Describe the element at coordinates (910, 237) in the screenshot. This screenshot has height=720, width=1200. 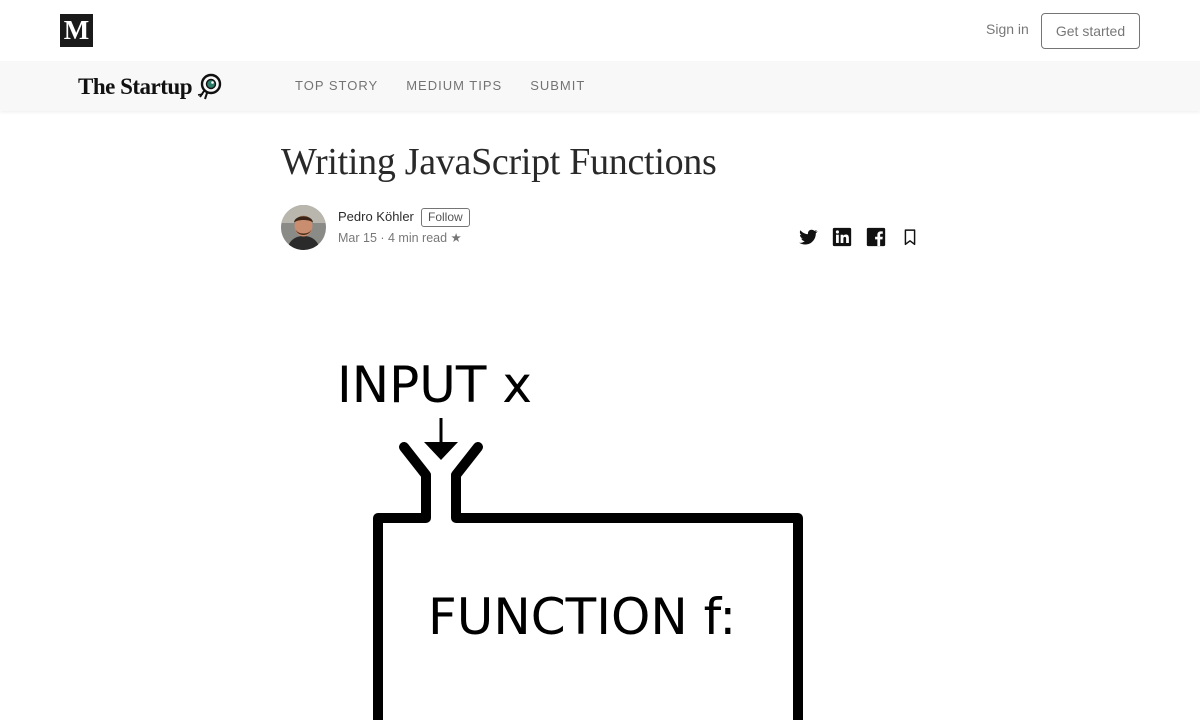
I see `bookmark-icon` at that location.